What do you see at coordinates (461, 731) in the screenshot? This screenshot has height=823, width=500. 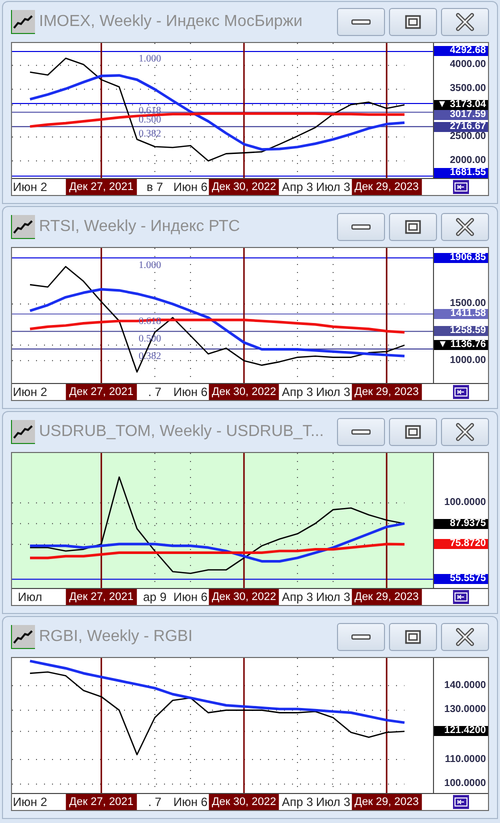 I see `price-tag: 121.4200` at bounding box center [461, 731].